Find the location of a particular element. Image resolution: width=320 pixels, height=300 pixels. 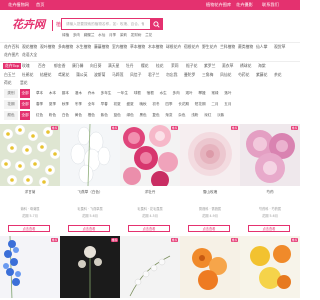

product-name: 芍药 is located at coordinates (270, 192).